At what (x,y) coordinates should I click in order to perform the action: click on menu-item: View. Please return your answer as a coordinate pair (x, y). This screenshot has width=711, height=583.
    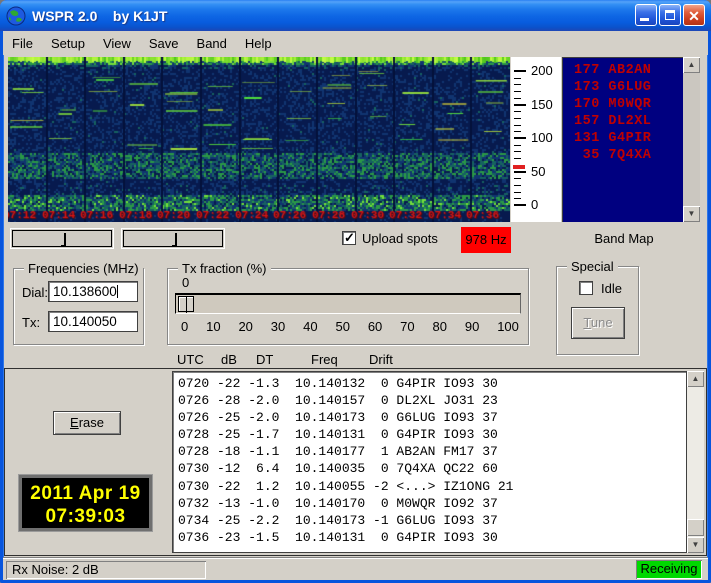
    Looking at the image, I should click on (117, 43).